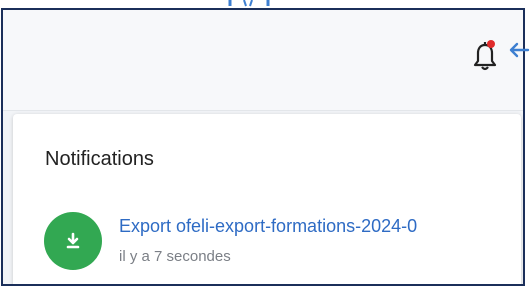  I want to click on notification-title: Export ofeli-export-formations-2024-0, so click(268, 226).